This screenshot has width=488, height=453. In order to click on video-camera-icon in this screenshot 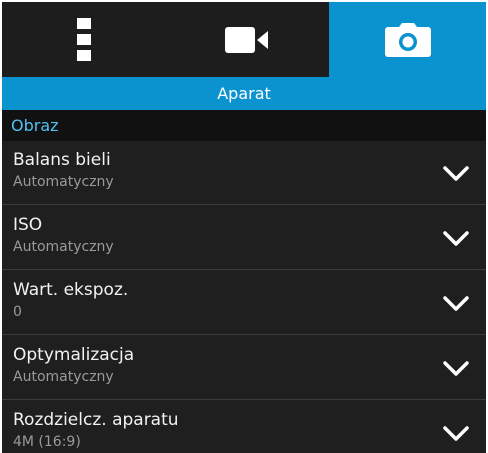, I will do `click(246, 39)`.